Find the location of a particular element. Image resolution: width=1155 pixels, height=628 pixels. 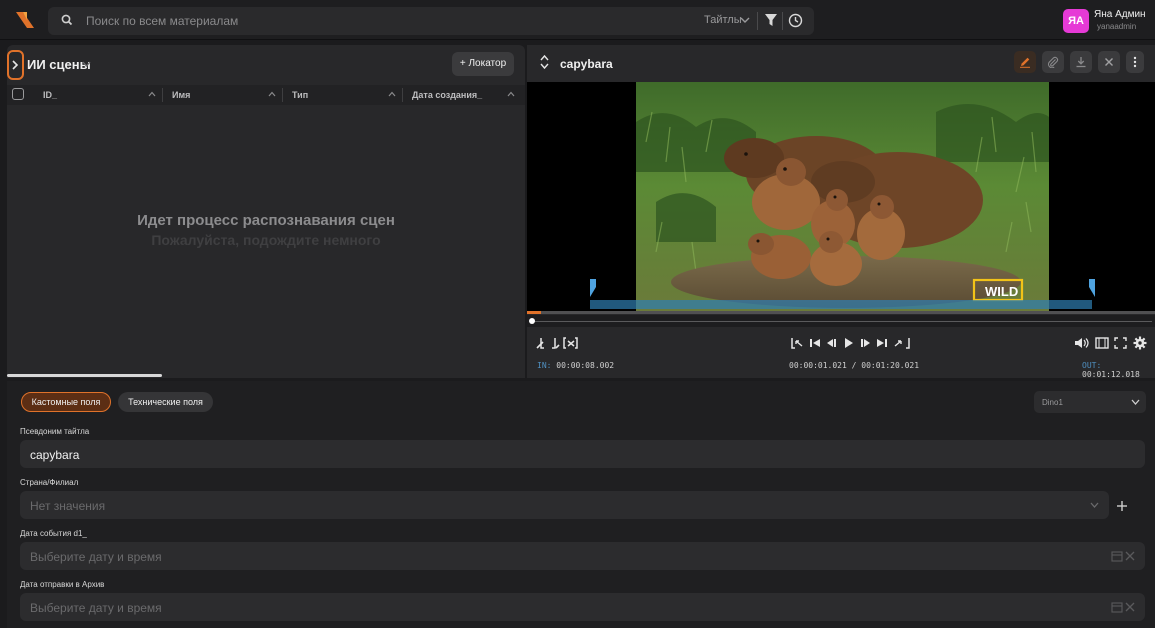

chevron-right-icon is located at coordinates (15, 65).